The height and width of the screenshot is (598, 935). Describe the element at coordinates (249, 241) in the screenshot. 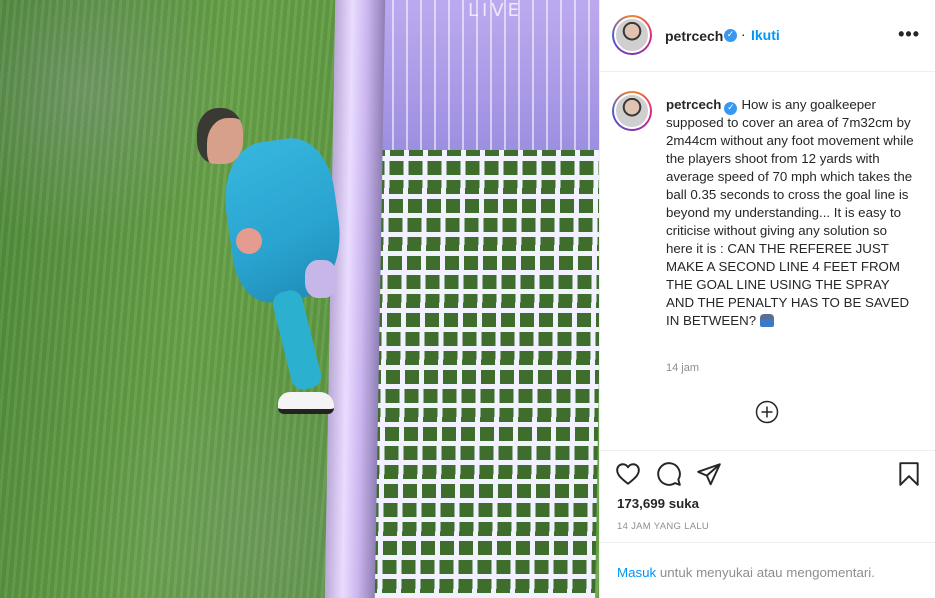

I see `goalkeeper-hand` at that location.